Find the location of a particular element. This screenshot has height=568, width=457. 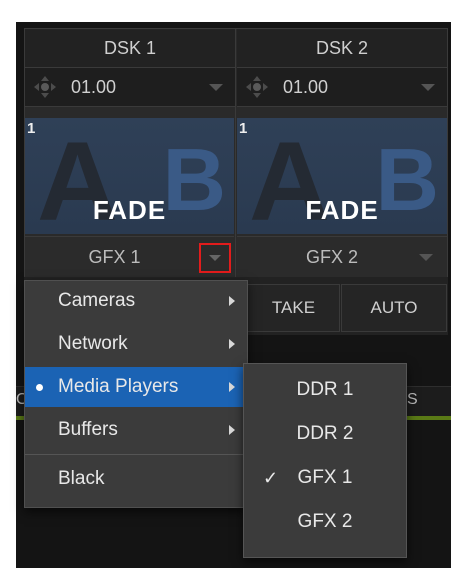

submenu-item-label: DDR 1 is located at coordinates (325, 389).